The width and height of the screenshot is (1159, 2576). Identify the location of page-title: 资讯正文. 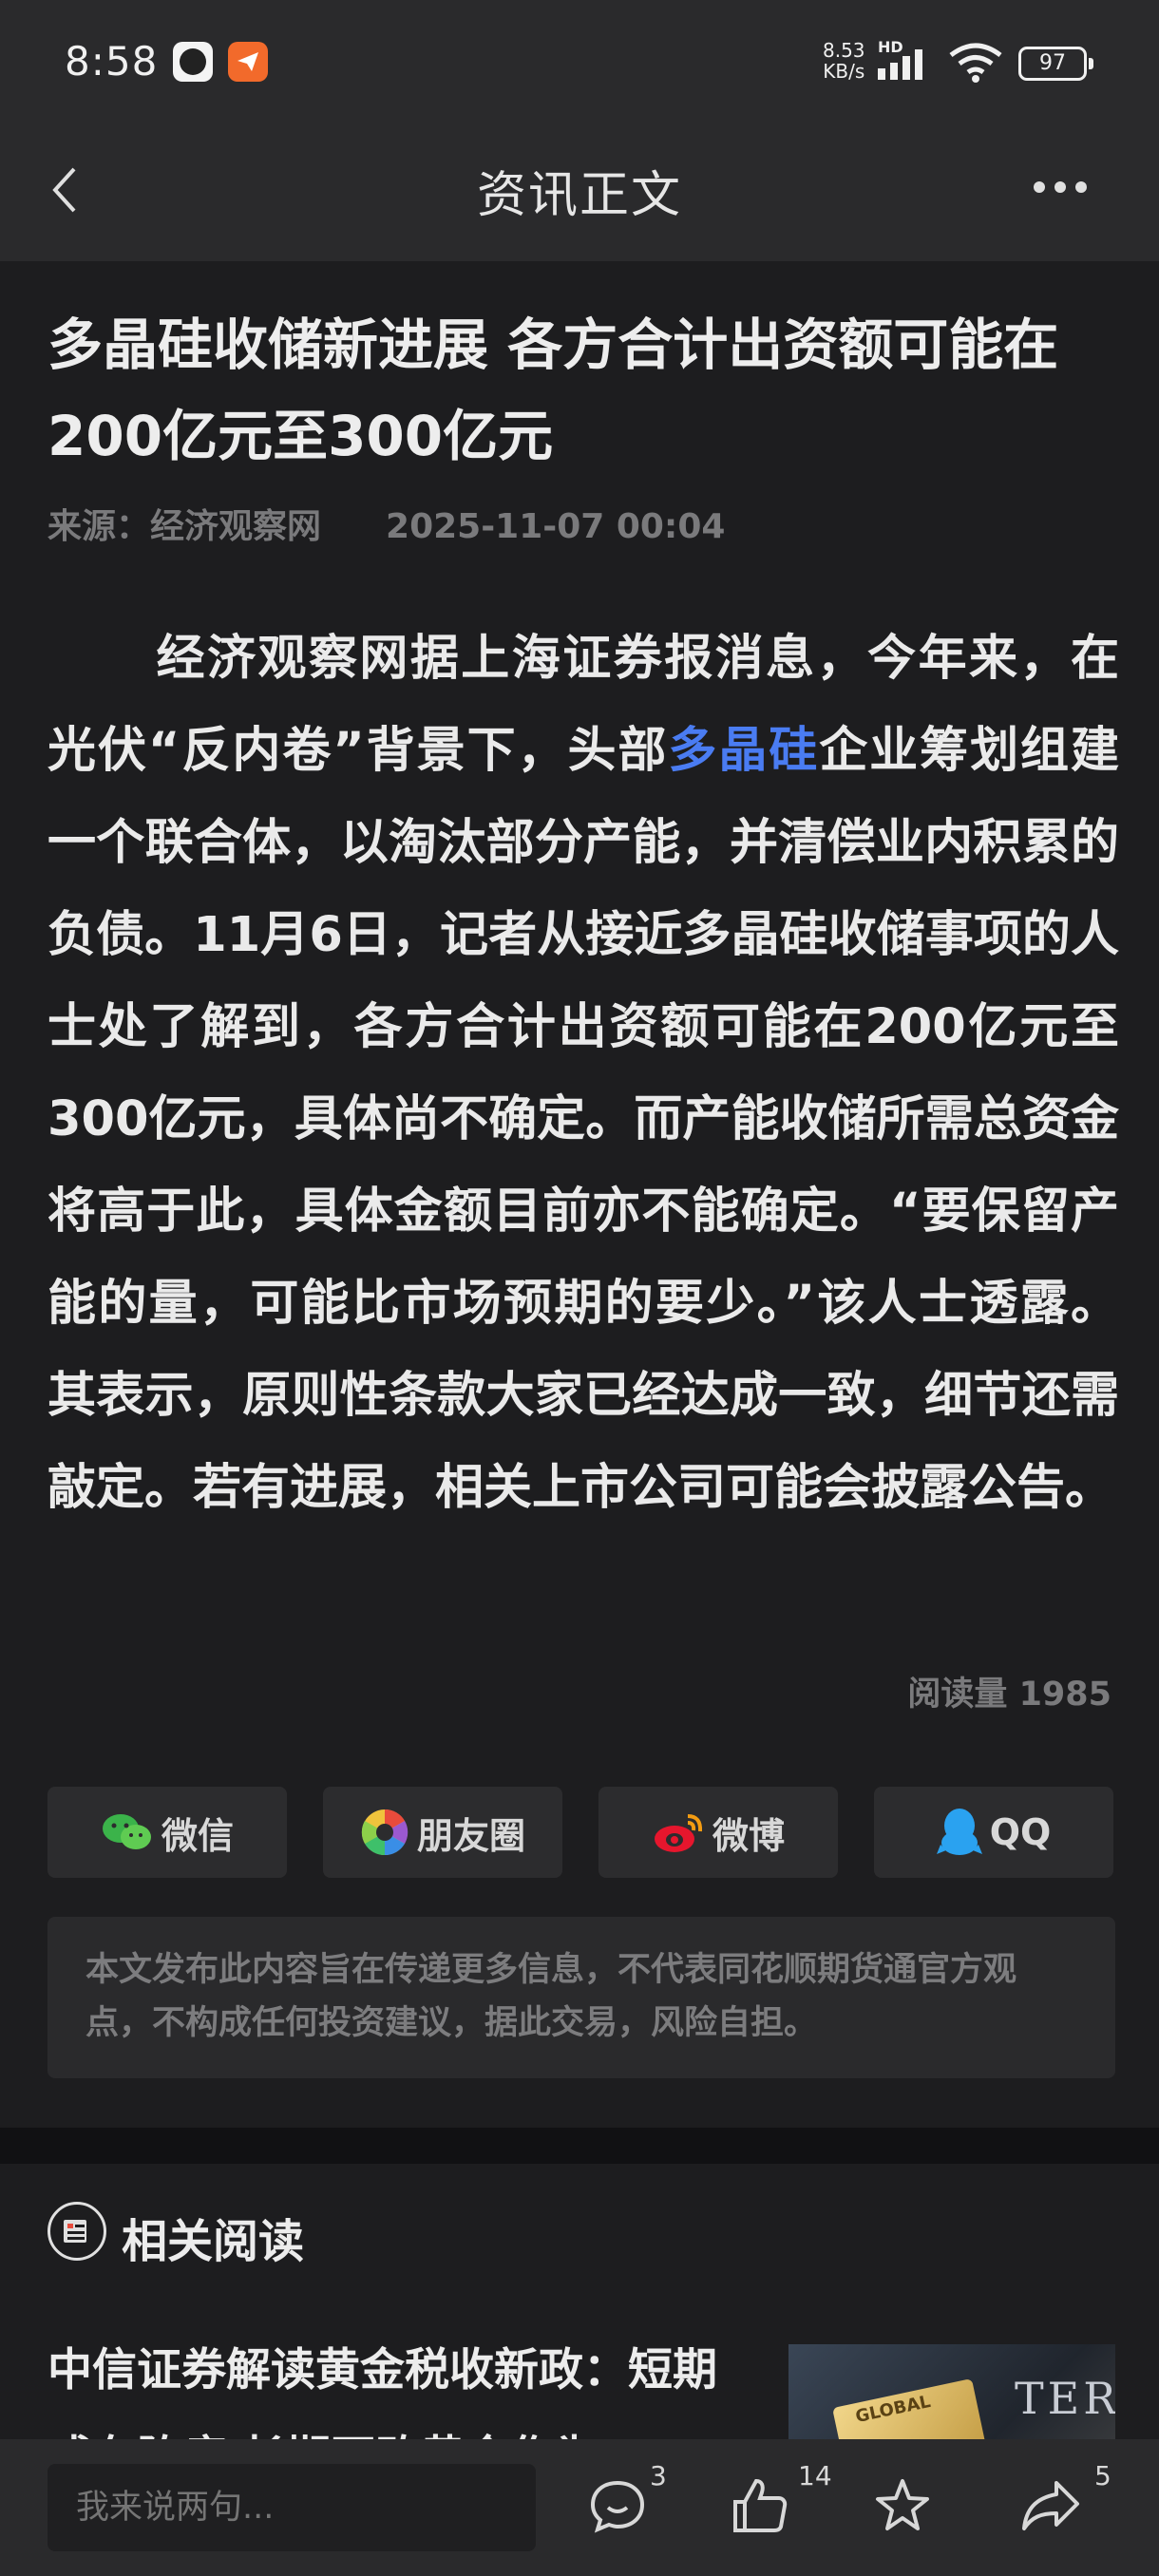
(579, 195).